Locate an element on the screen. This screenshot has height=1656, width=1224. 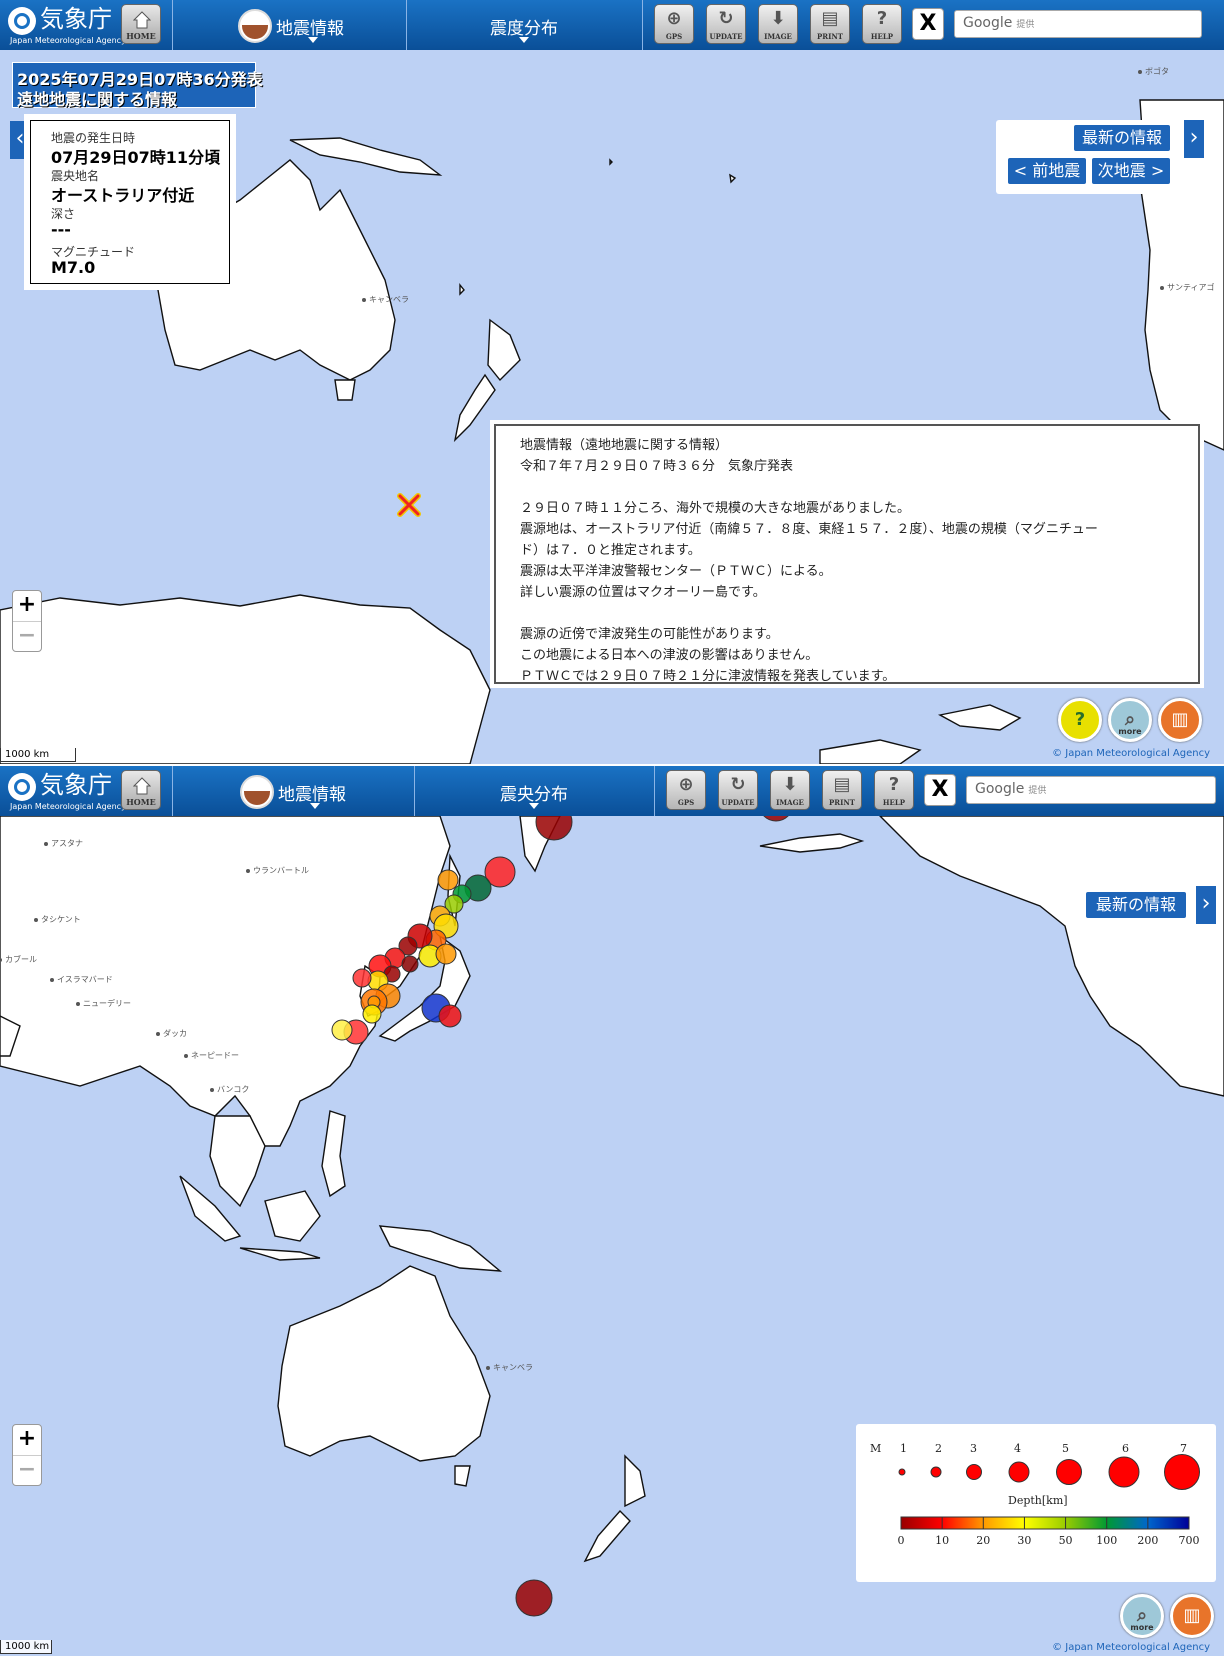
city-label: アスタナ is located at coordinates (63, 843).